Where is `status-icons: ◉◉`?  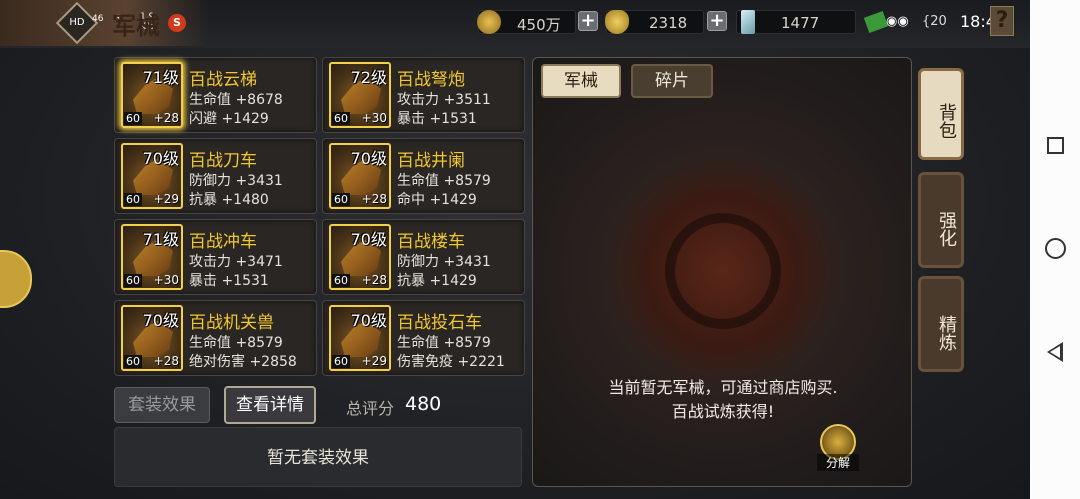
status-icons: ◉◉ is located at coordinates (897, 21).